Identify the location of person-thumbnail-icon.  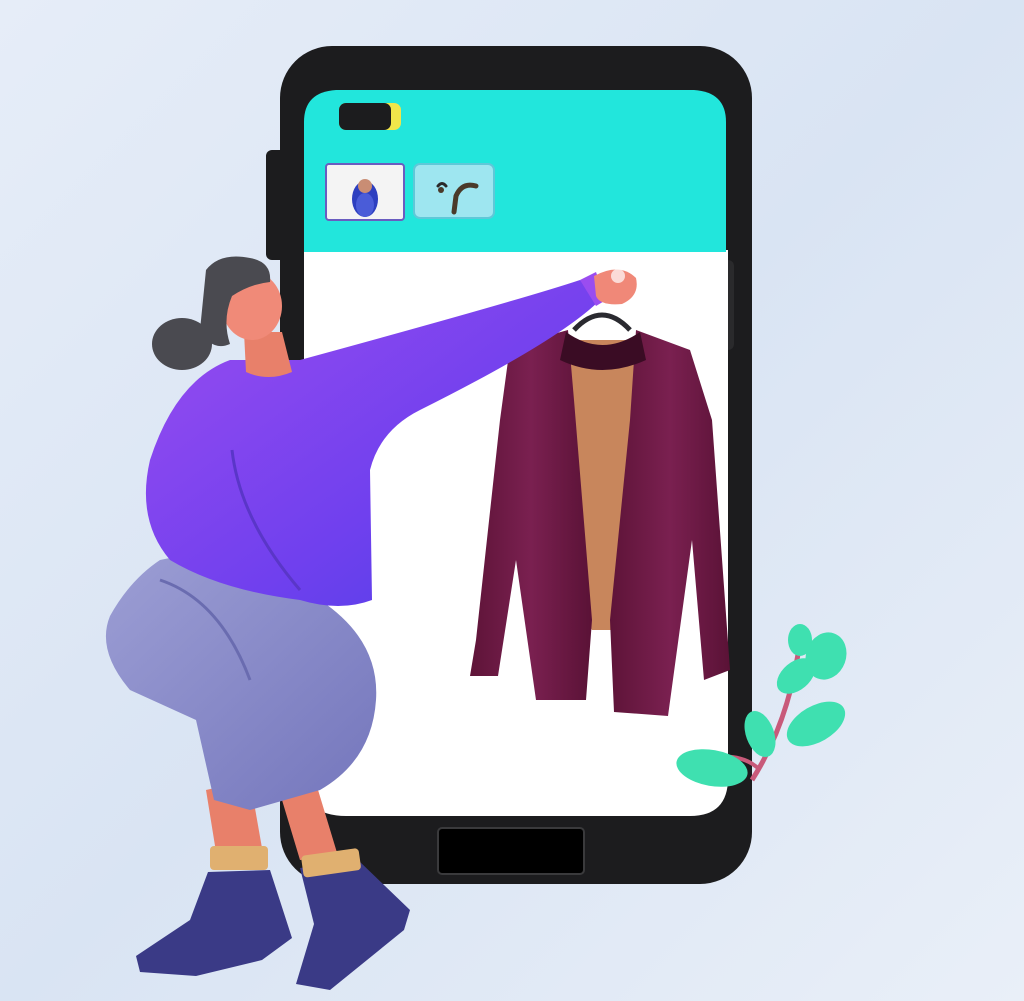
(365, 192).